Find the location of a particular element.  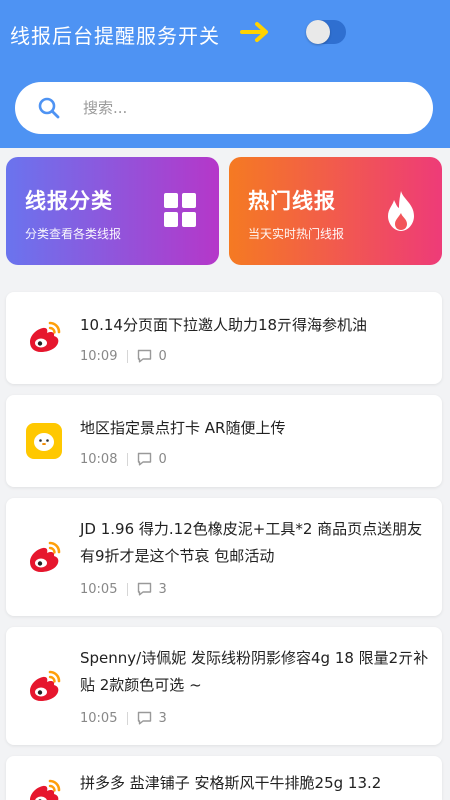

hot-card: 热门线报 当天实时热门线报 is located at coordinates (335, 211).